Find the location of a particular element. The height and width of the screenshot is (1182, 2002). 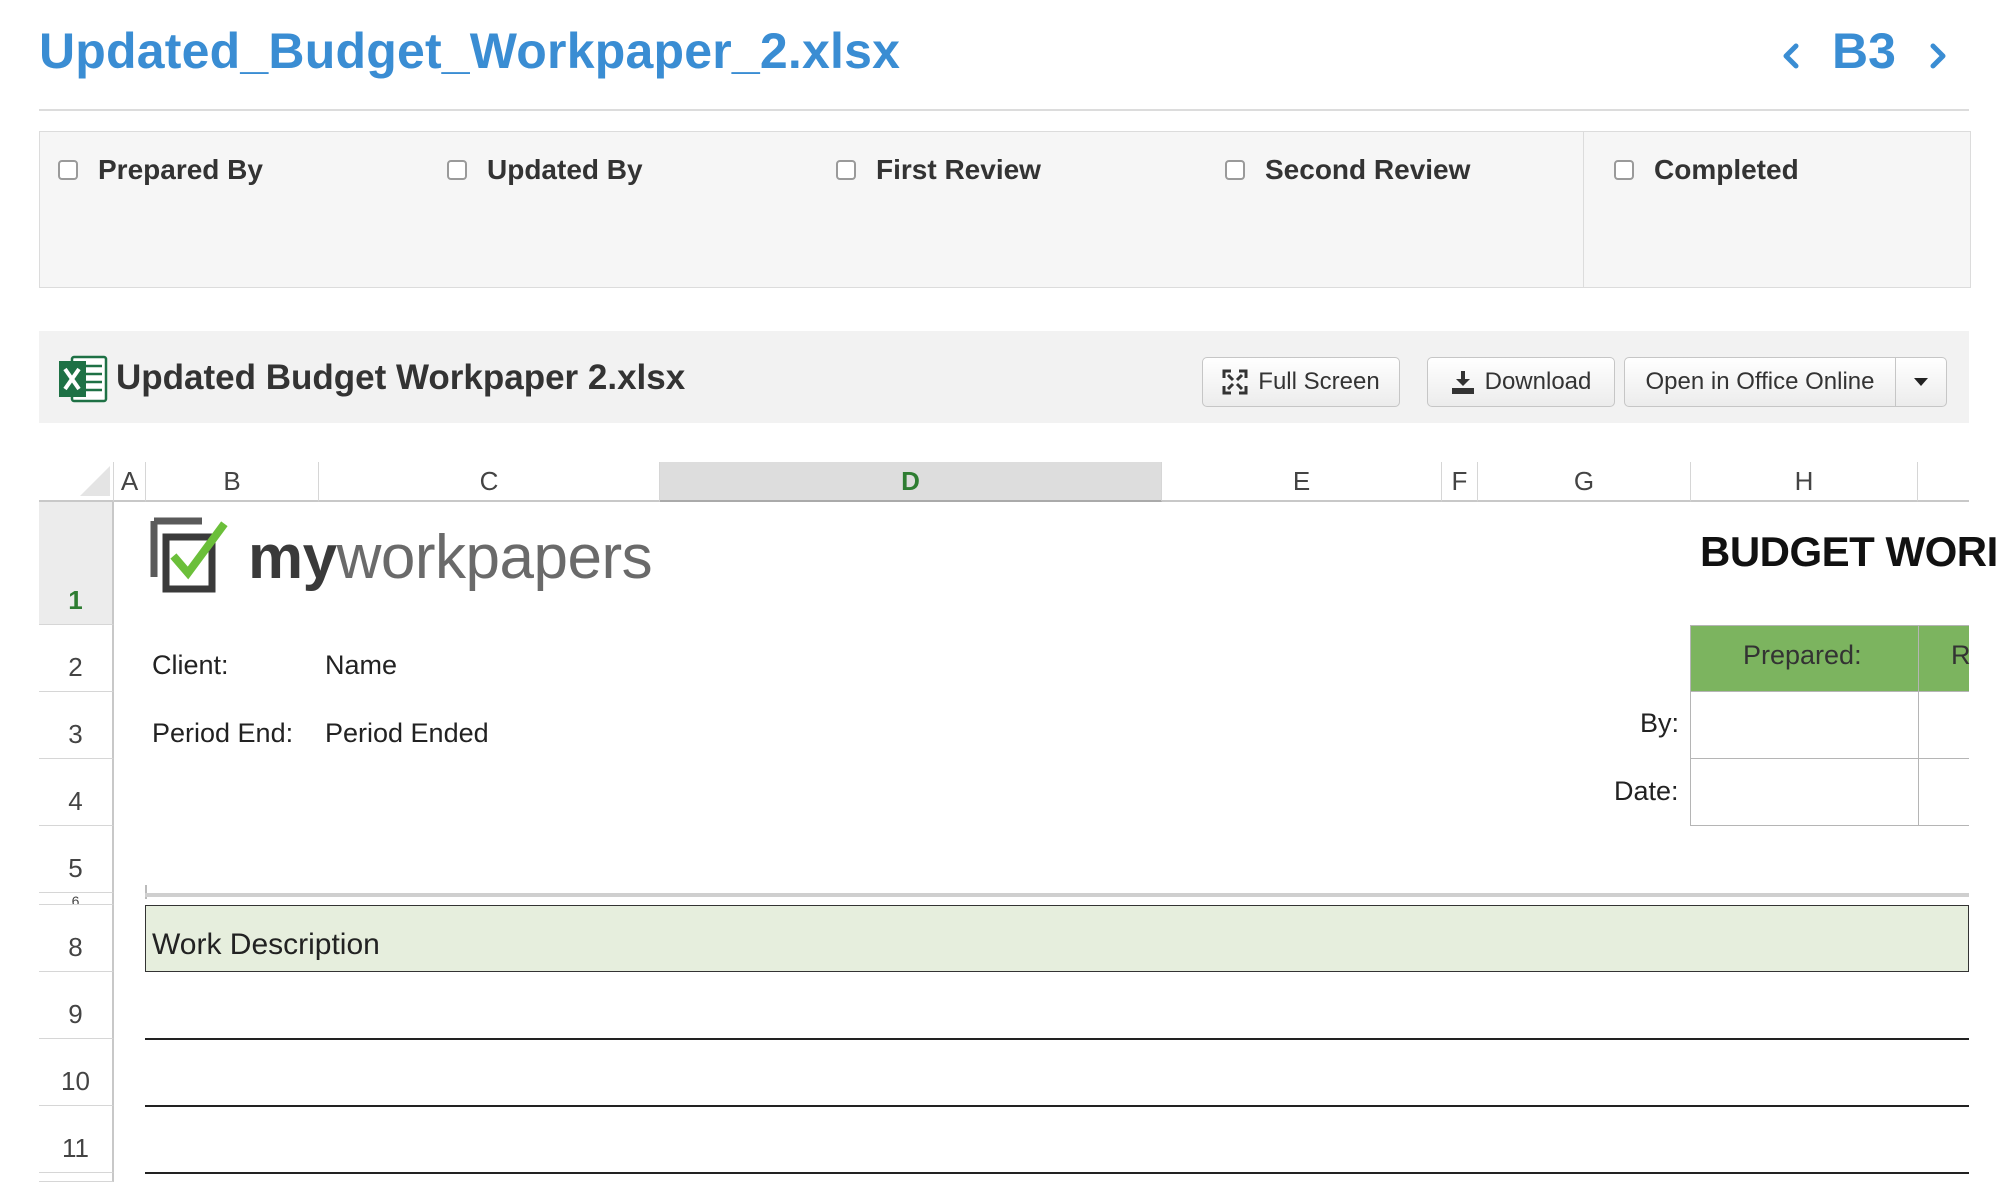

row-header-4: 4 is located at coordinates (76, 792).